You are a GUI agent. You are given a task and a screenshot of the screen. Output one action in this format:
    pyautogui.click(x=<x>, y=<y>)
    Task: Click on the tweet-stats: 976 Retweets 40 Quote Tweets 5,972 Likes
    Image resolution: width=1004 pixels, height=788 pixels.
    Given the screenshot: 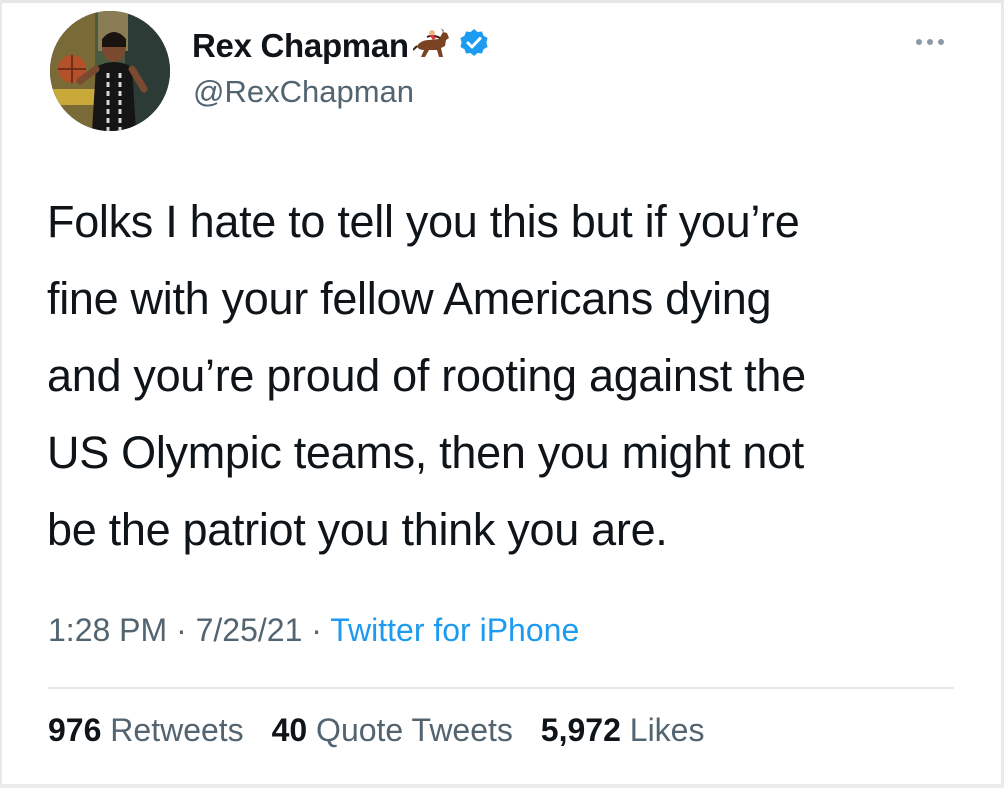 What is the action you would take?
    pyautogui.click(x=385, y=730)
    